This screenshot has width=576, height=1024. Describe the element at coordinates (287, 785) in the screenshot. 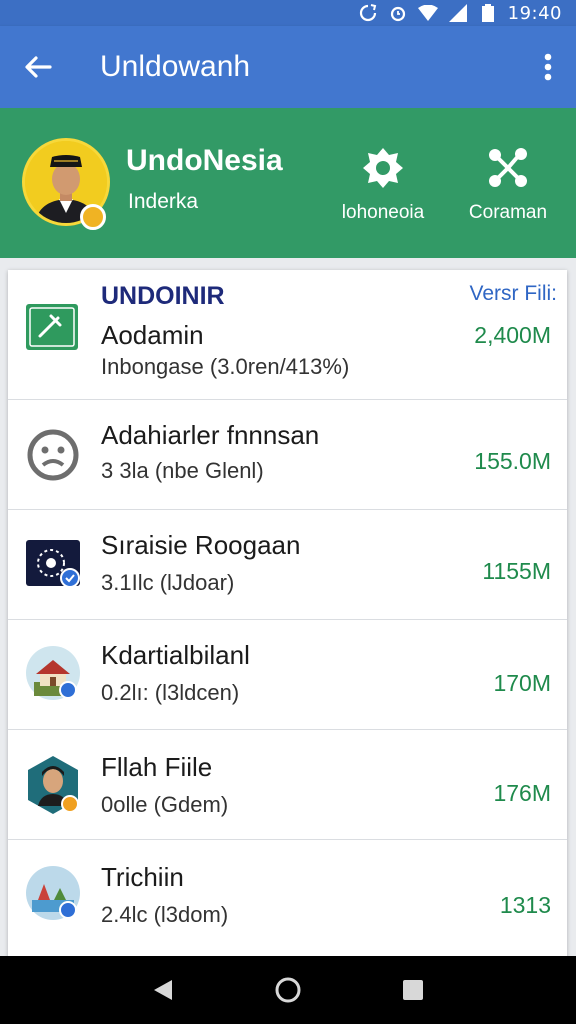

I see `list-item: Fllah Fiile 0olle (Gdem) 176M` at that location.